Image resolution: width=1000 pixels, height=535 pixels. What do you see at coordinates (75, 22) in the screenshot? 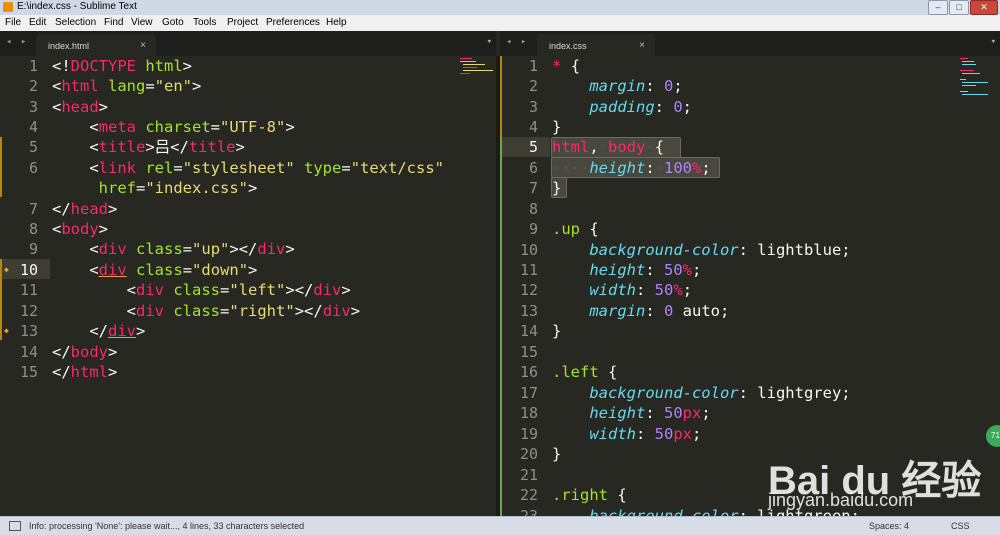
I see `menu-selection: Selection` at bounding box center [75, 22].